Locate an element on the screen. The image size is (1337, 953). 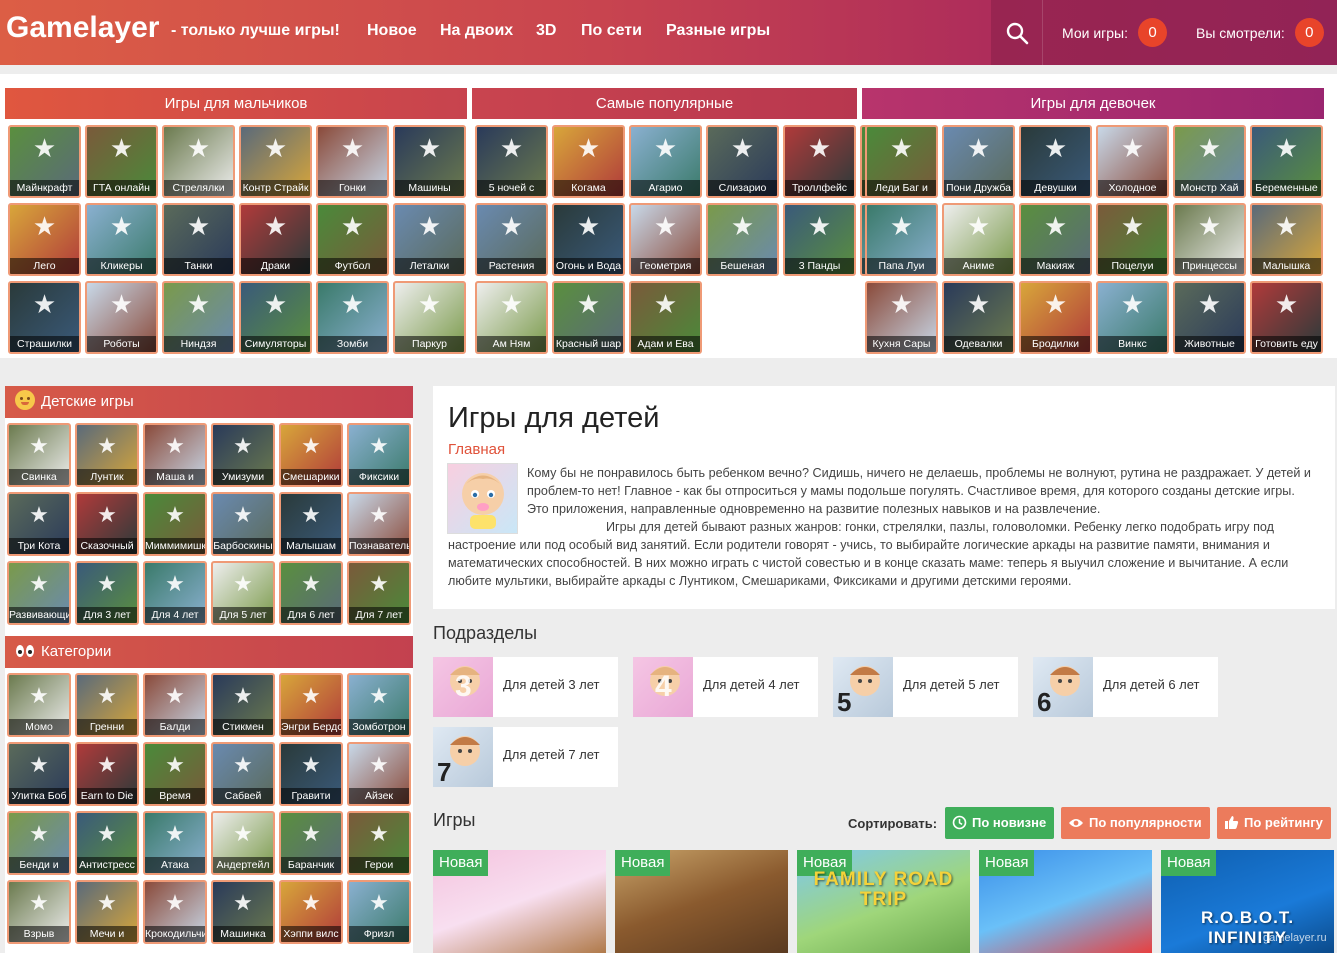
categories-heading: Категории is located at coordinates (209, 652).